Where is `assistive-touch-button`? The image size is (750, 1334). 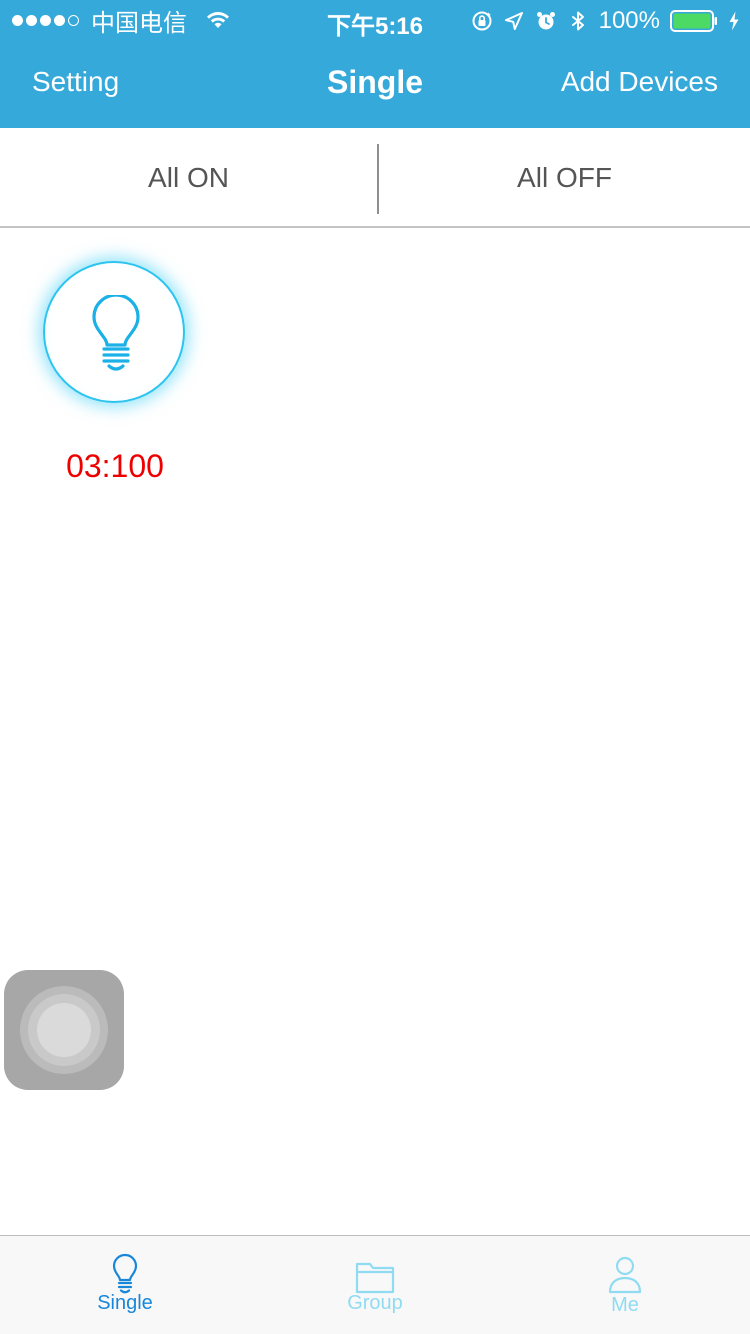 assistive-touch-button is located at coordinates (64, 1030).